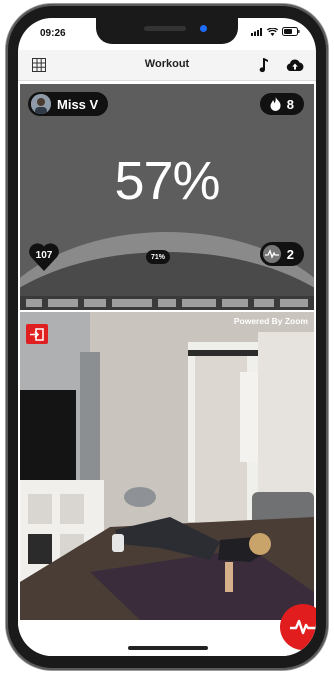 The height and width of the screenshot is (675, 334). What do you see at coordinates (290, 104) in the screenshot?
I see `flame-count: 8` at bounding box center [290, 104].